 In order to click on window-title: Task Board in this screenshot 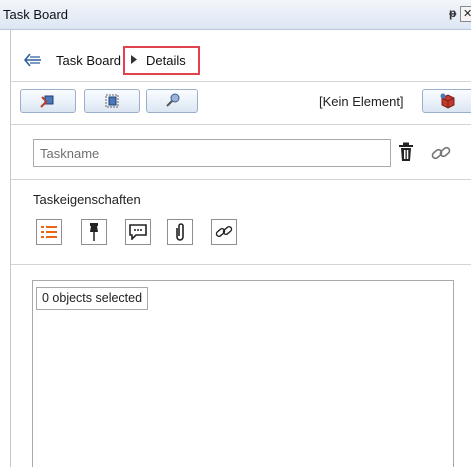, I will do `click(36, 14)`.